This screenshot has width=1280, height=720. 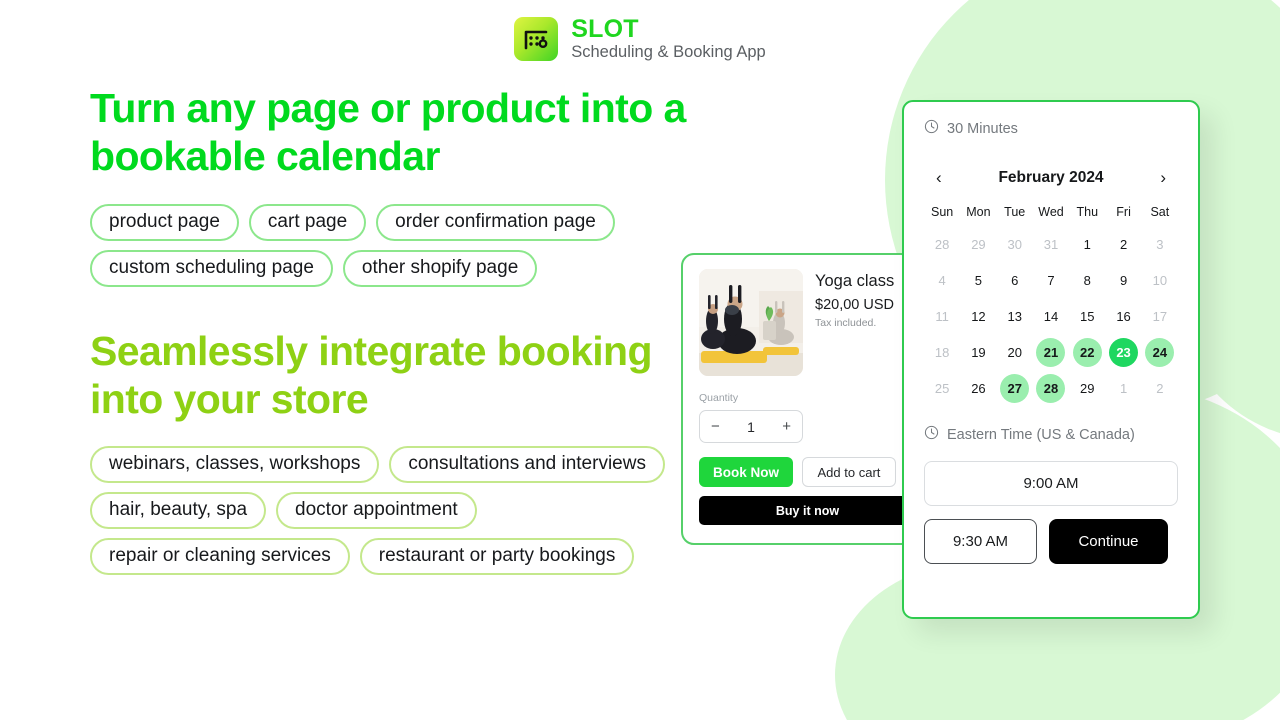 I want to click on calendar-day: 30, so click(x=1014, y=244).